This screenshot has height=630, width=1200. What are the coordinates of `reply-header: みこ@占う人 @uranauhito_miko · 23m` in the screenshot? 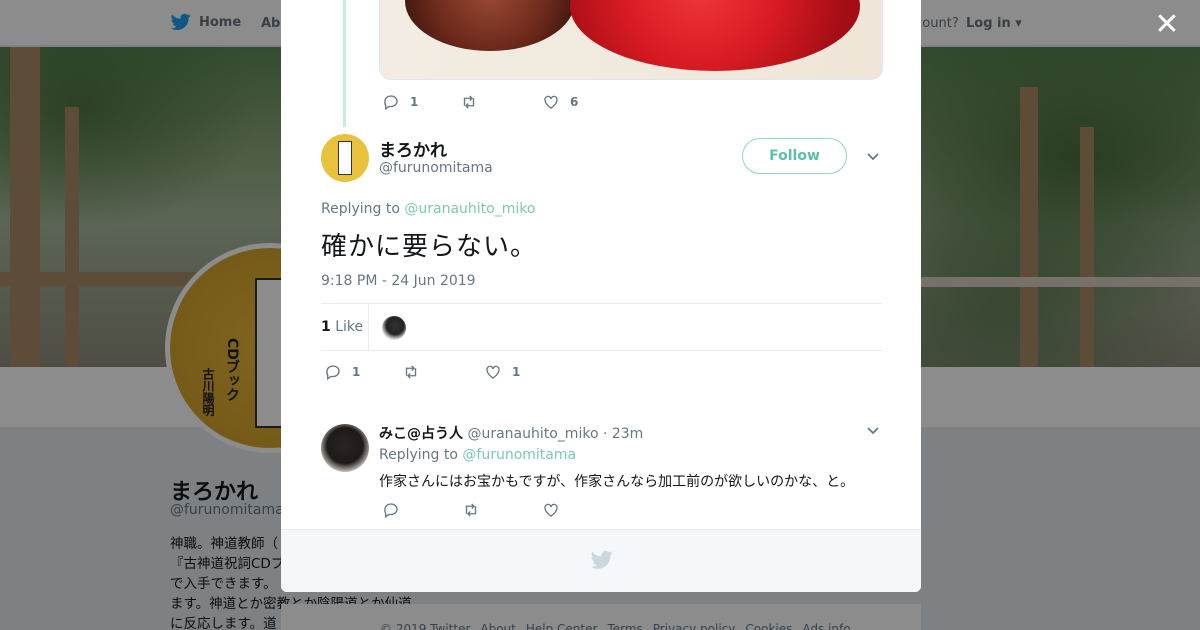 It's located at (511, 433).